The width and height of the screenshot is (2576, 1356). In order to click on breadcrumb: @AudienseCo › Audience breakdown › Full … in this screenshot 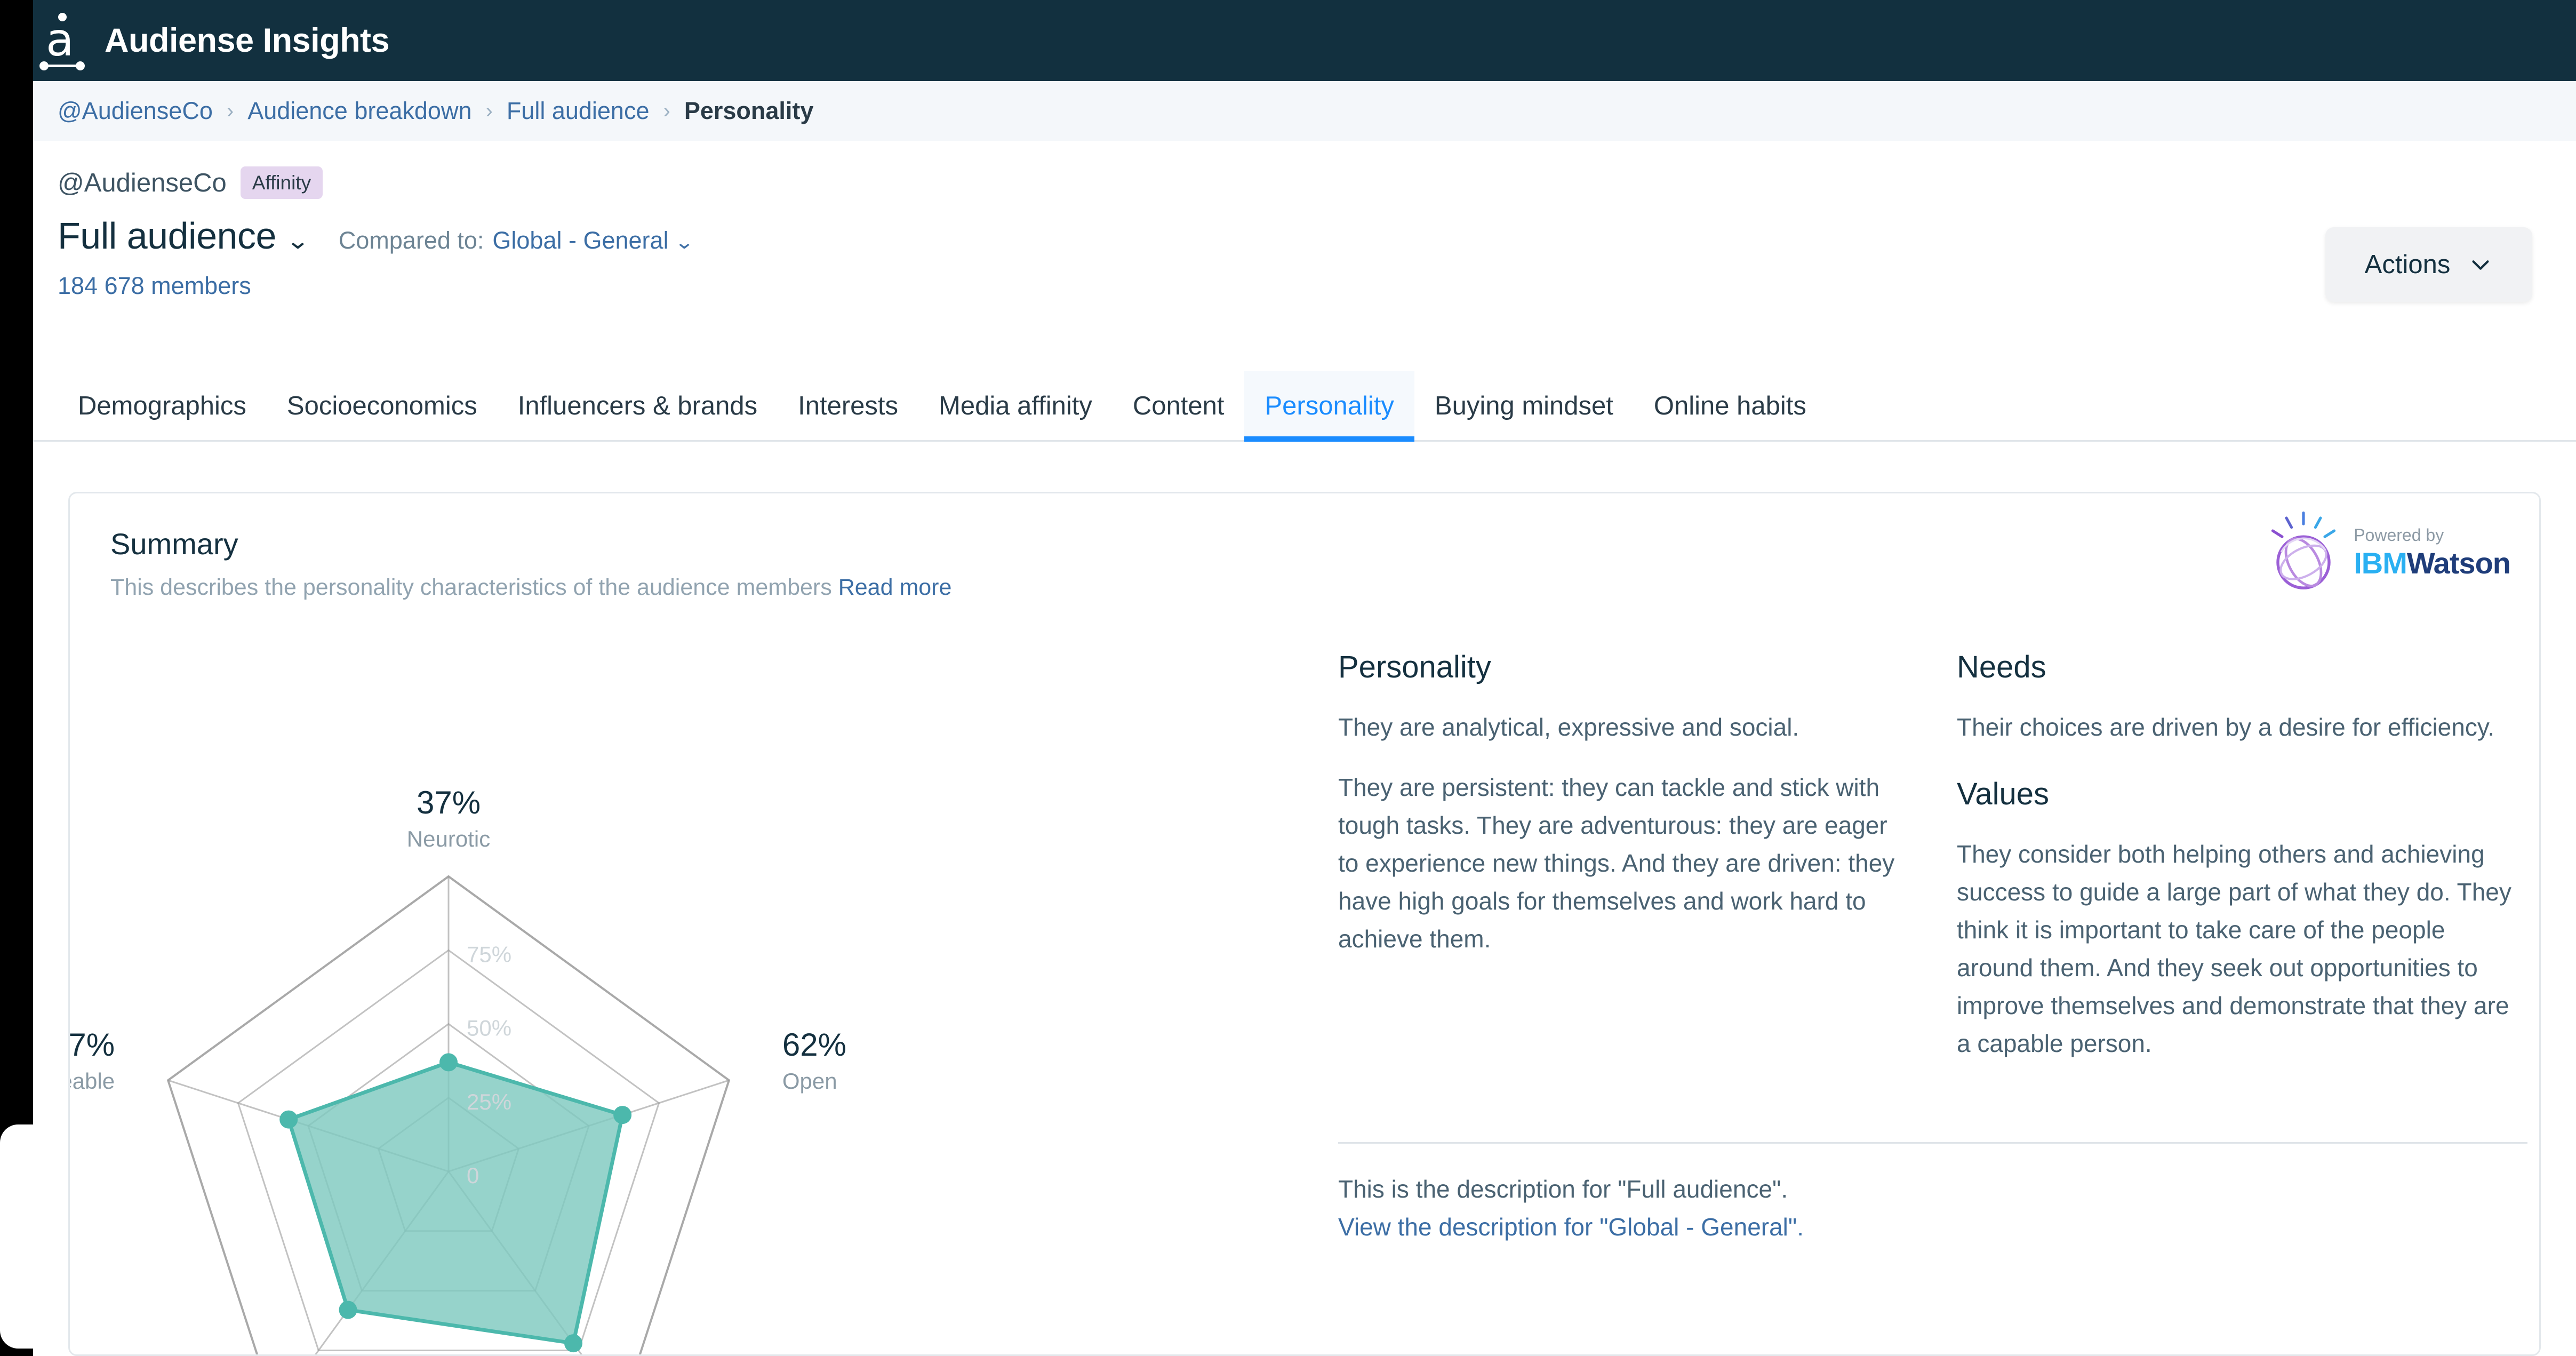, I will do `click(1304, 111)`.